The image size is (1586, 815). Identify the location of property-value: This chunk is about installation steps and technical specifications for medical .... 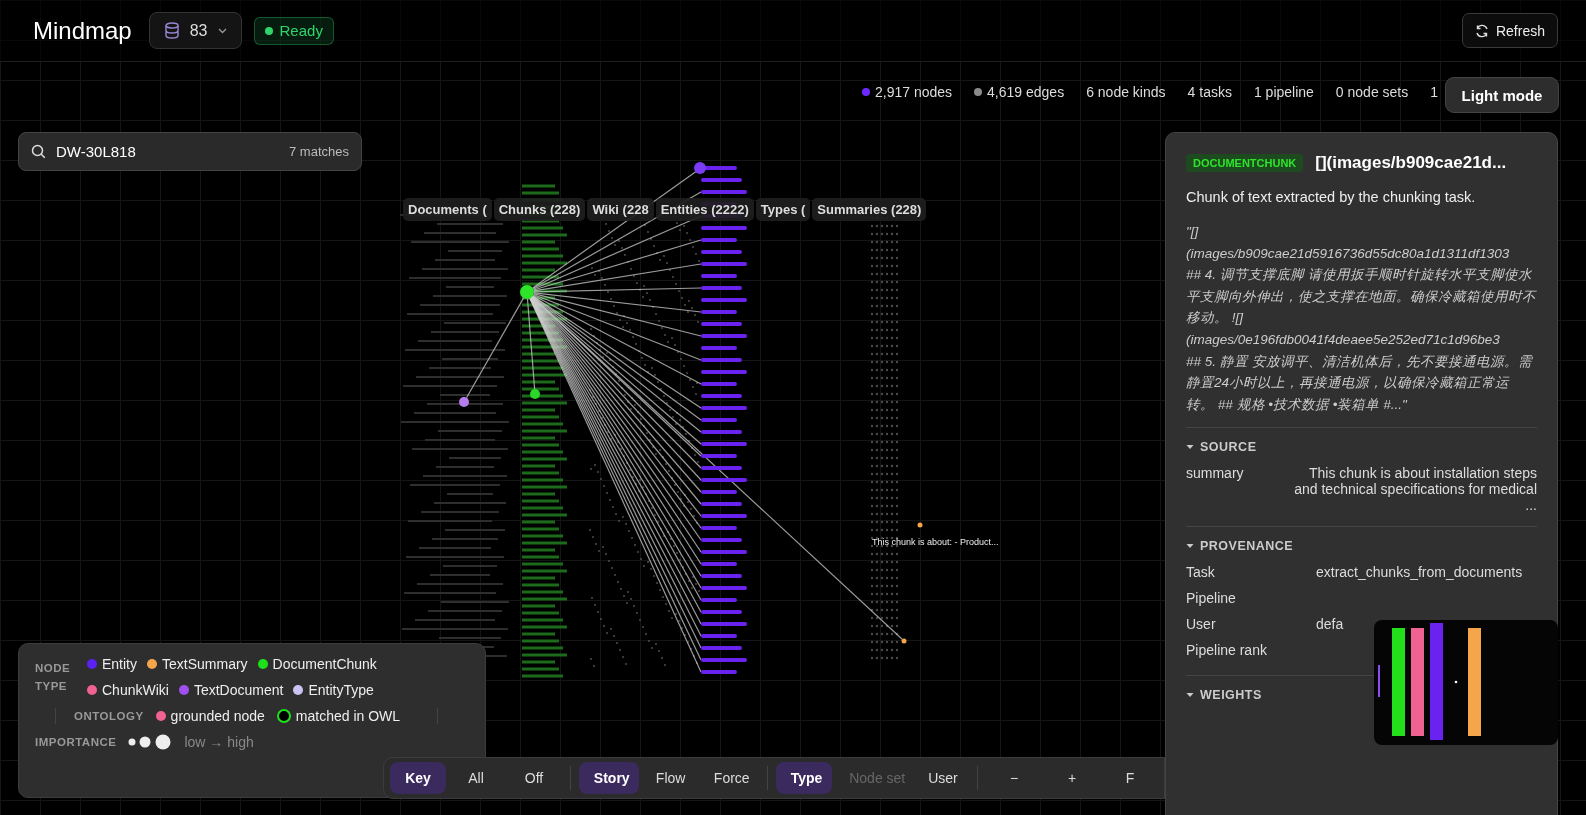
(1415, 489).